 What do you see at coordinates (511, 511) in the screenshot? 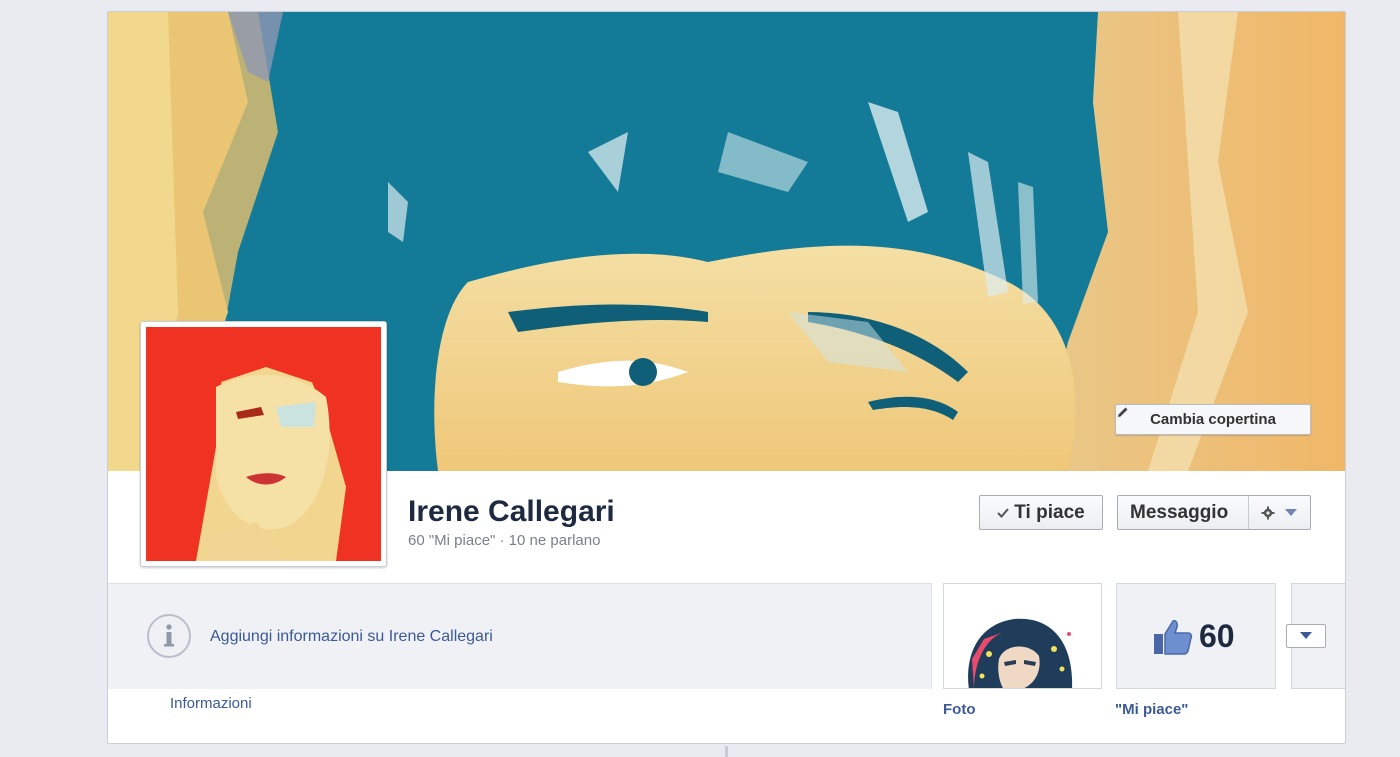
I see `page-title: Irene Callegari` at bounding box center [511, 511].